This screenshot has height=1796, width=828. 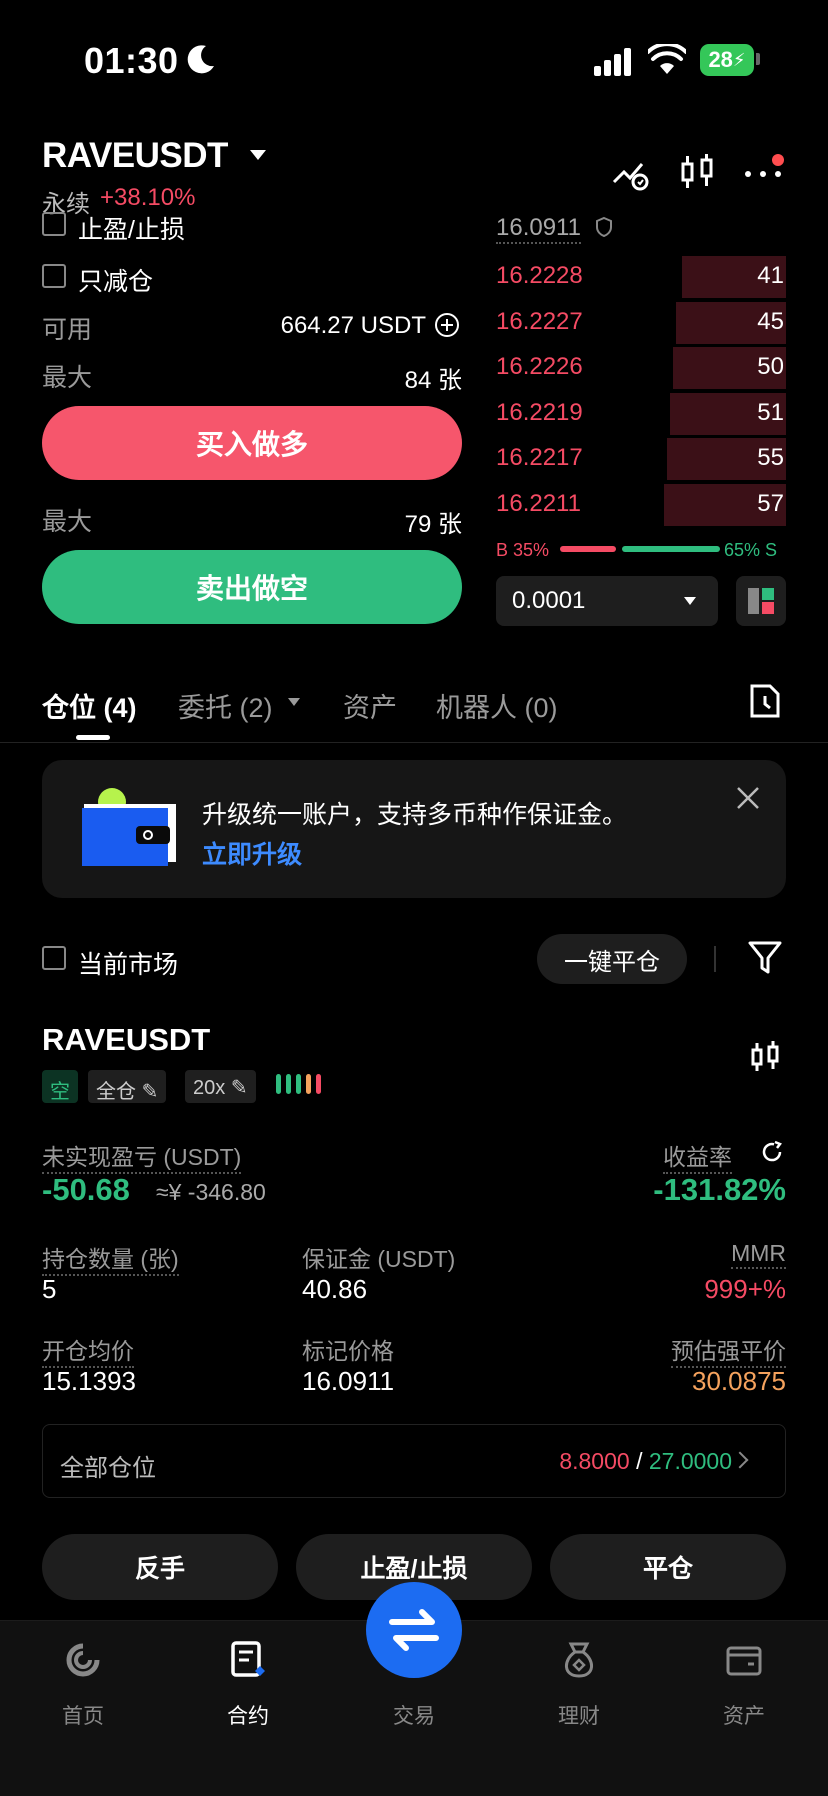 What do you see at coordinates (60, 1086) in the screenshot?
I see `short-tag: 空` at bounding box center [60, 1086].